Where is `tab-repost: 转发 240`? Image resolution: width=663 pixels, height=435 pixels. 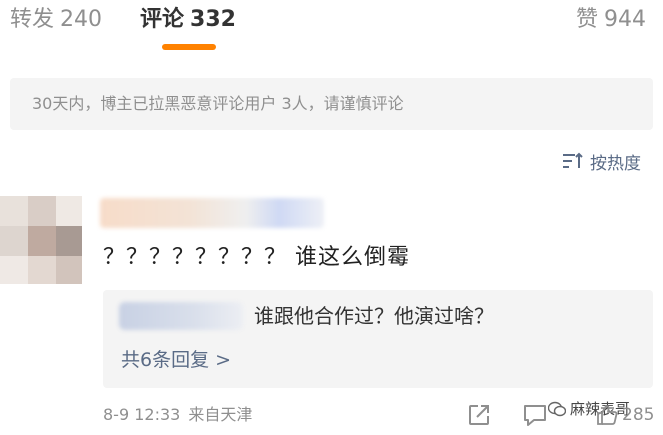
tab-repost: 转发 240 is located at coordinates (56, 20).